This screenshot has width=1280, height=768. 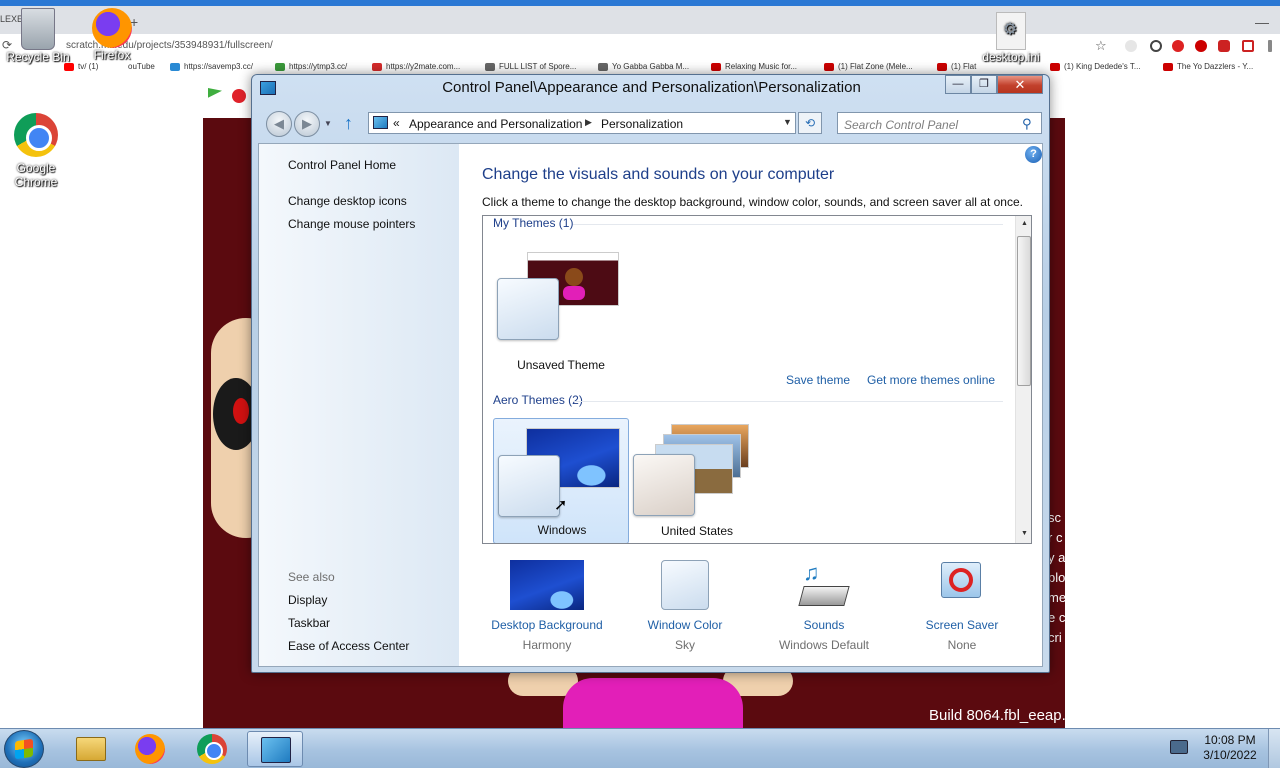 I want to click on sounds-link: Sounds, so click(x=824, y=625).